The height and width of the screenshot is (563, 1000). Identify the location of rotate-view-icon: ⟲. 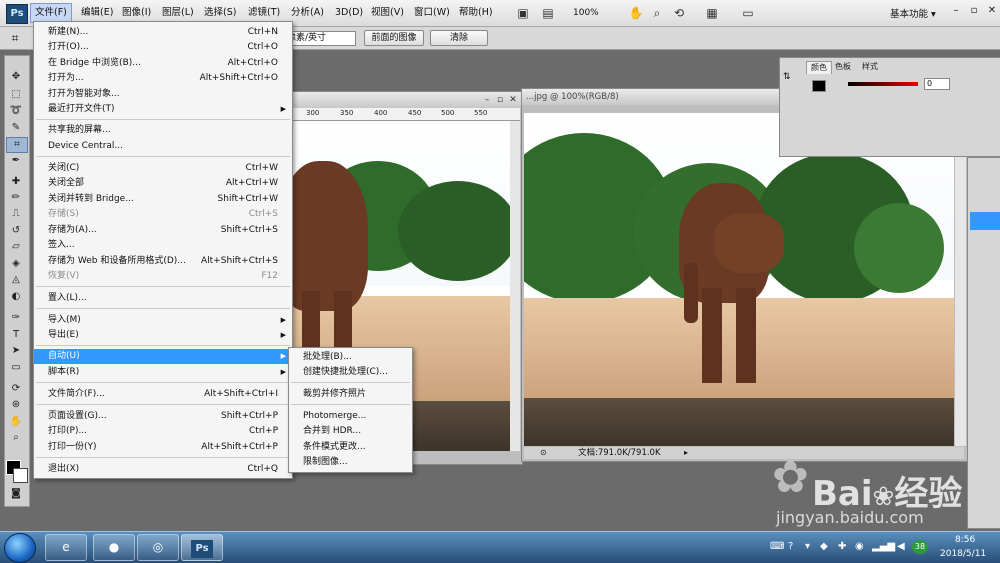
(679, 13).